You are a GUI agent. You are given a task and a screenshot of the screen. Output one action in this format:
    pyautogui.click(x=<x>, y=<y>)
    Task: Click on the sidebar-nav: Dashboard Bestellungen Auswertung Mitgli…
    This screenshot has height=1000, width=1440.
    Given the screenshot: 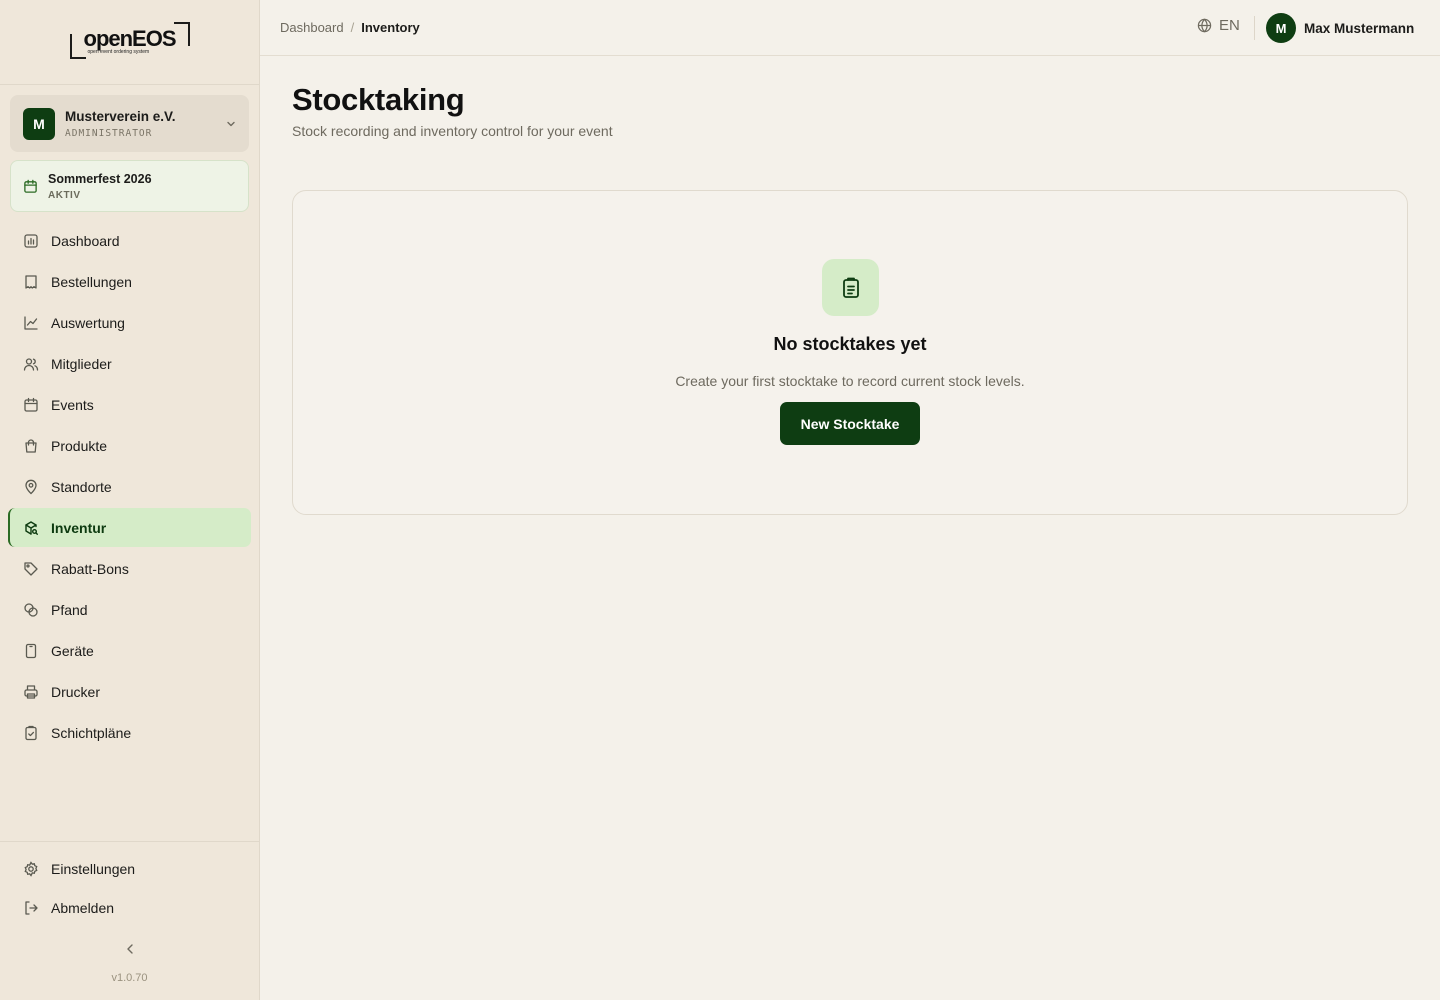 What is the action you would take?
    pyautogui.click(x=129, y=487)
    